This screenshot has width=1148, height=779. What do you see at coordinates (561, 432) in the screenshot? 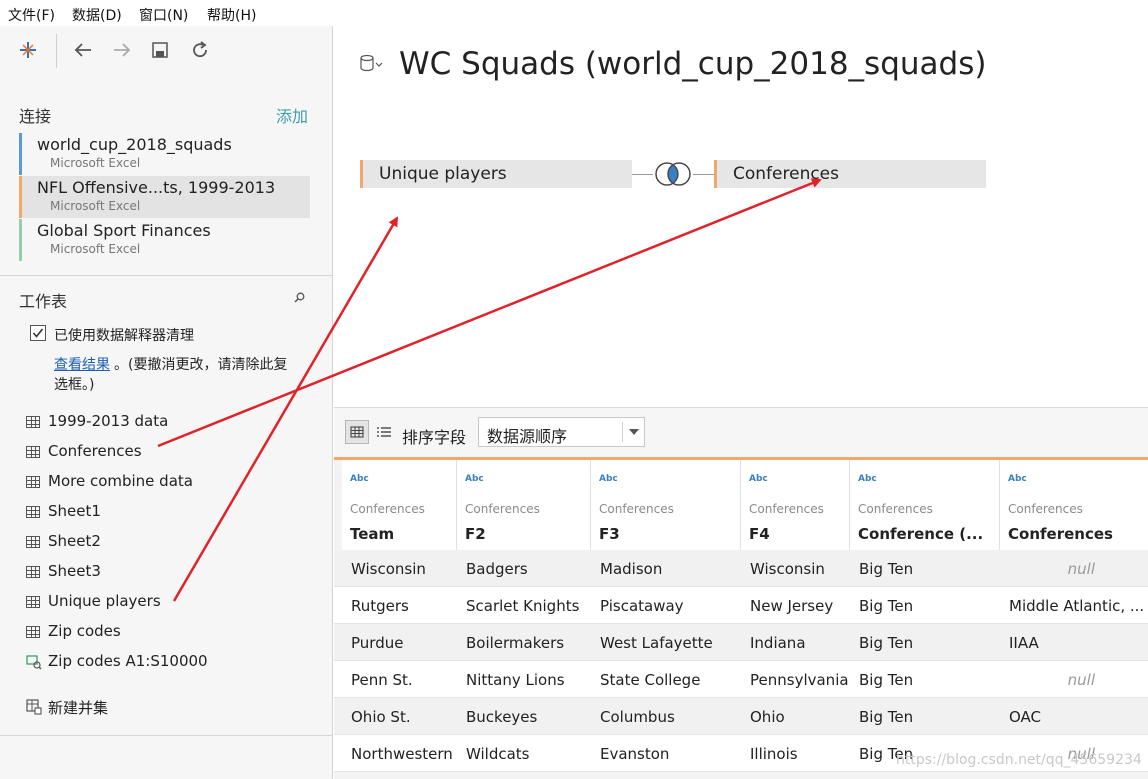
I see `sort-field-dropdown: 数据源顺序` at bounding box center [561, 432].